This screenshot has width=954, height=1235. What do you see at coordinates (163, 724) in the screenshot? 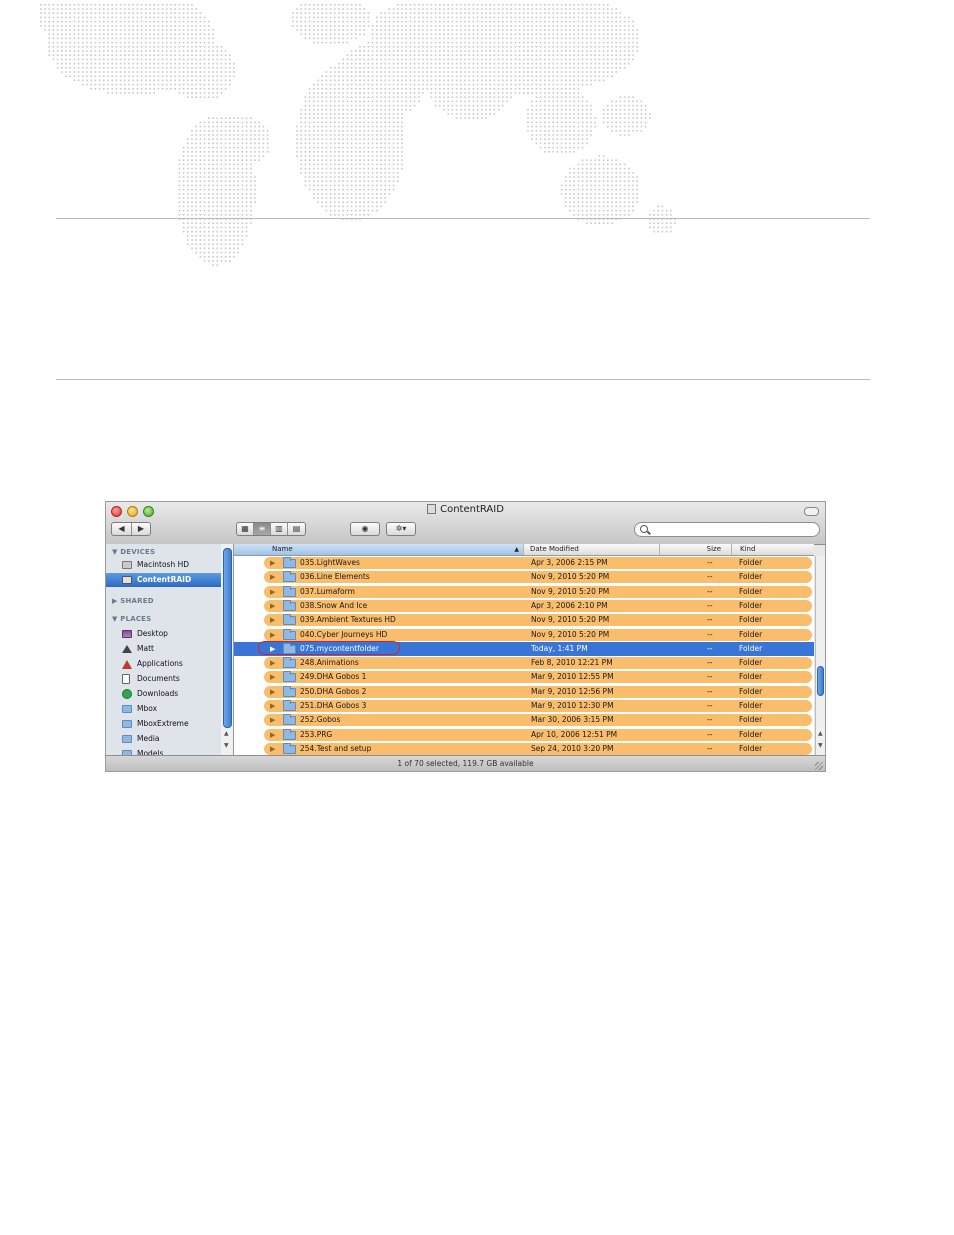
I see `sidebar-item-mboxextreme: MboxExtreme` at bounding box center [163, 724].